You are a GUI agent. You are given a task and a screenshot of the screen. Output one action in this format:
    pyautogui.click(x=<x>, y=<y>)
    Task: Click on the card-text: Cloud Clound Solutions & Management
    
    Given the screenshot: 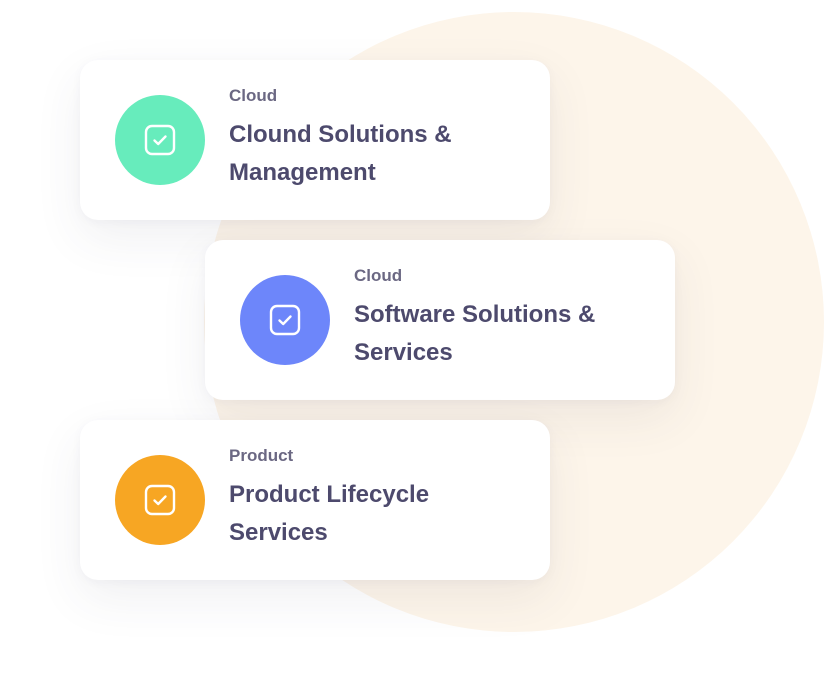 What is the action you would take?
    pyautogui.click(x=377, y=139)
    